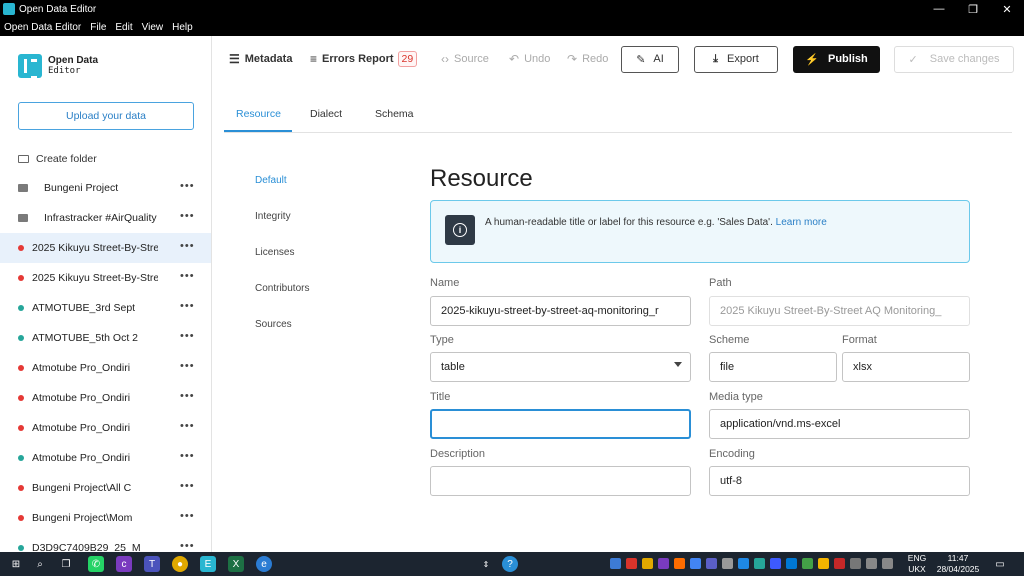 This screenshot has width=1024, height=576. Describe the element at coordinates (973, 9) in the screenshot. I see `restore-button: ❐` at that location.